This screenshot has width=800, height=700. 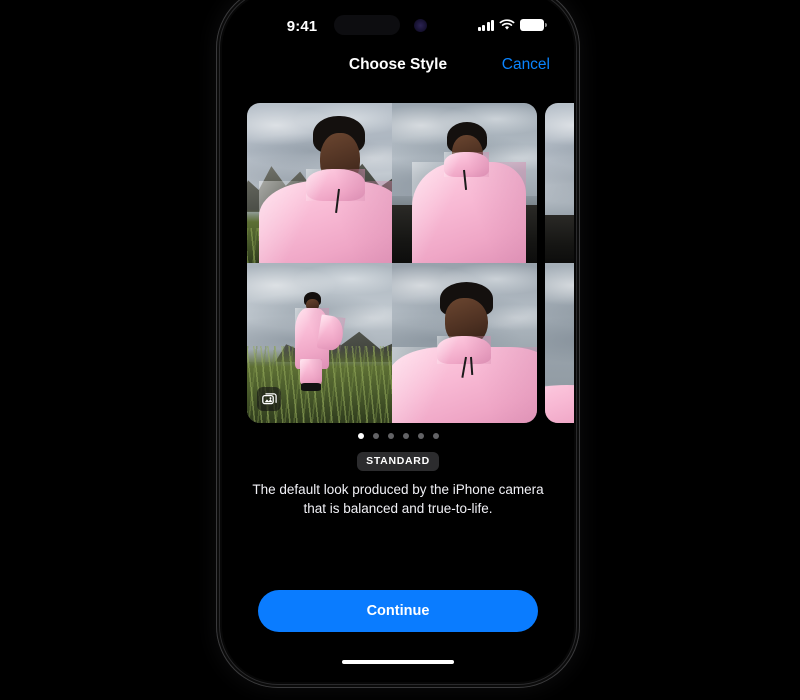 I want to click on cellular-signal-icon, so click(x=485, y=25).